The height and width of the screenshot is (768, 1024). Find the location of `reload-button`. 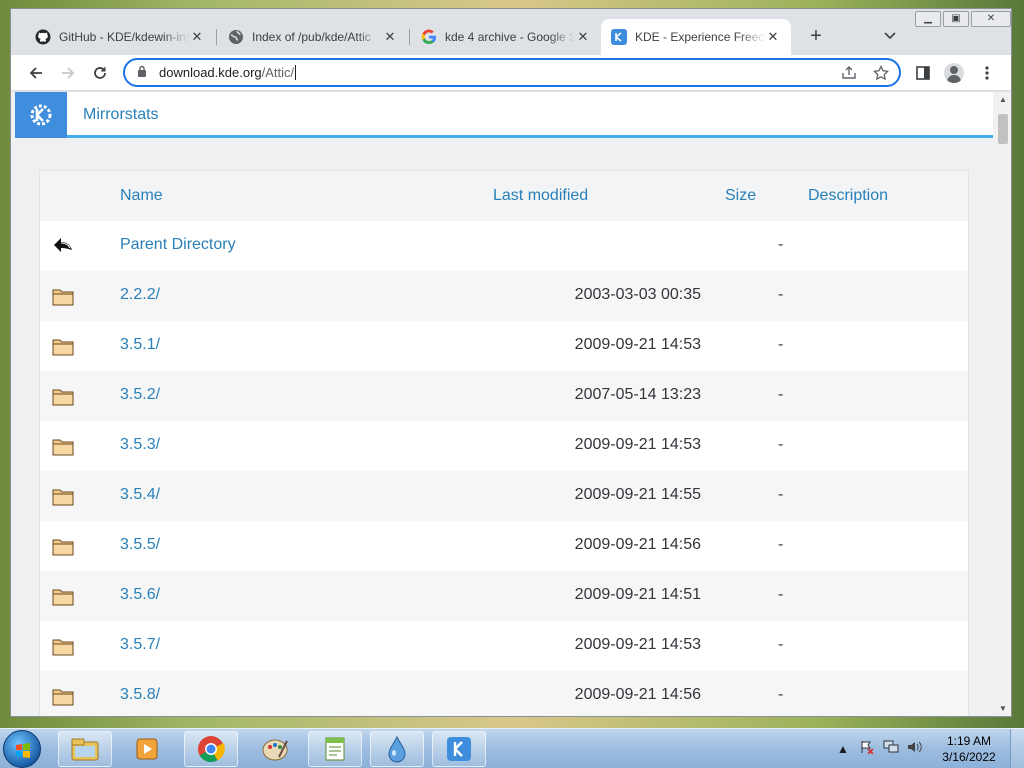

reload-button is located at coordinates (100, 73).